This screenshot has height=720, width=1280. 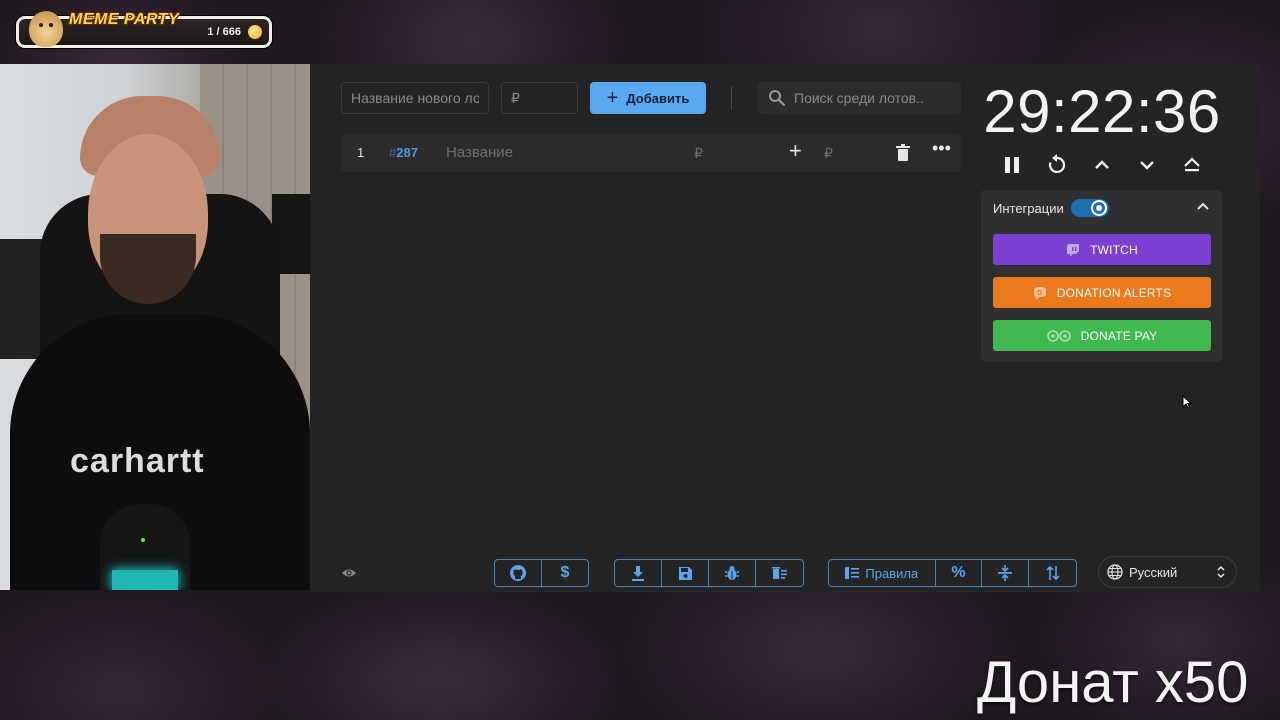 What do you see at coordinates (1115, 572) in the screenshot?
I see `globe-icon` at bounding box center [1115, 572].